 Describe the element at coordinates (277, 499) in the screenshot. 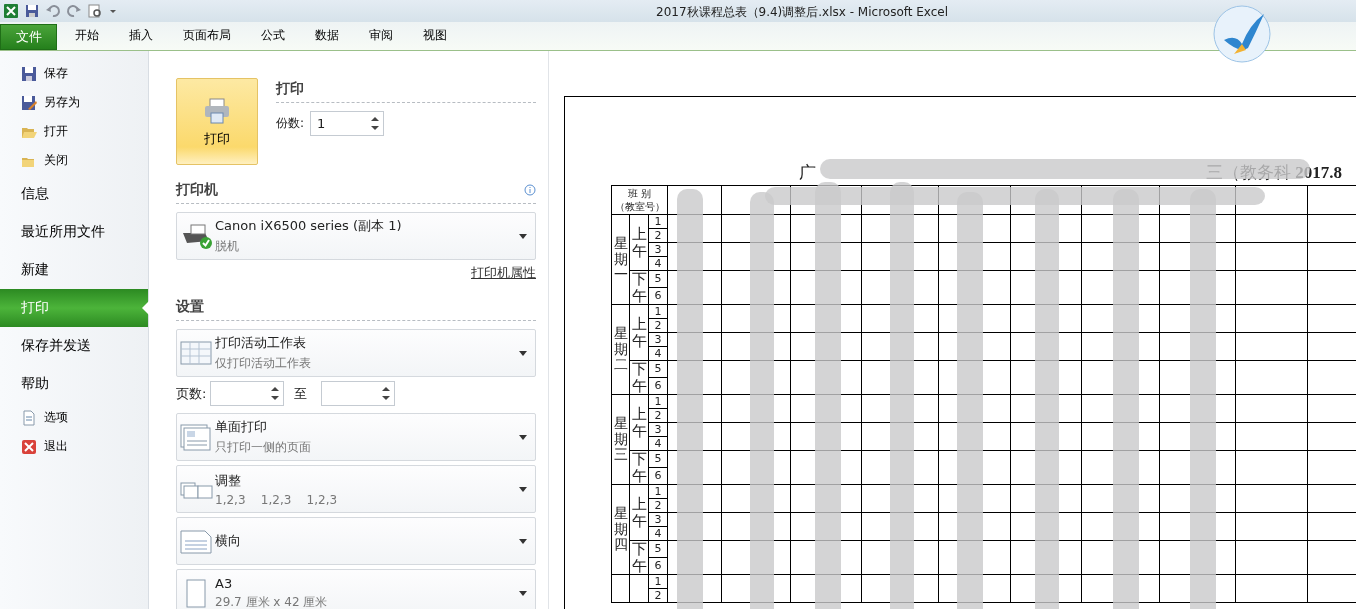

I see `option-subtitle: 1,2,3 1,2,3 1,2,3` at that location.